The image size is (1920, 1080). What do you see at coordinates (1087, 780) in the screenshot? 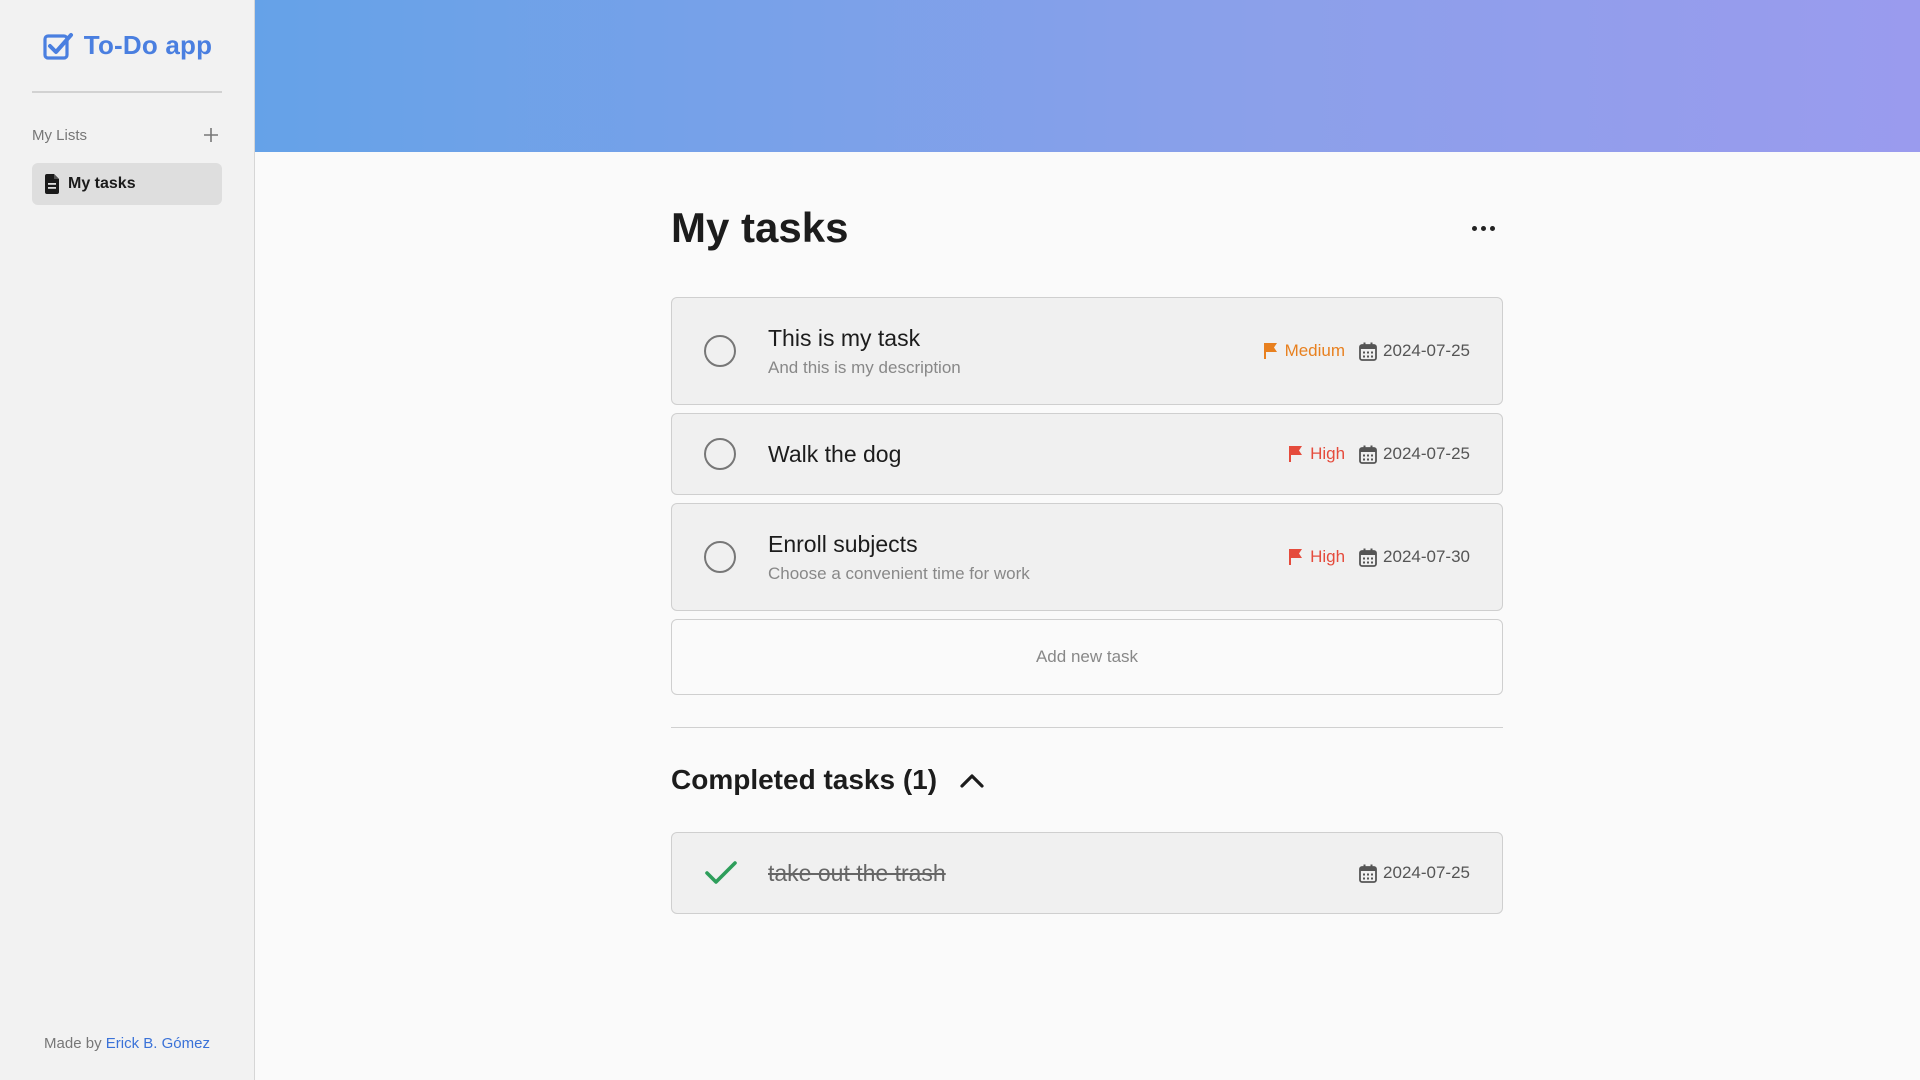
I see `completed-section-toggle: Completed tasks (1)` at bounding box center [1087, 780].